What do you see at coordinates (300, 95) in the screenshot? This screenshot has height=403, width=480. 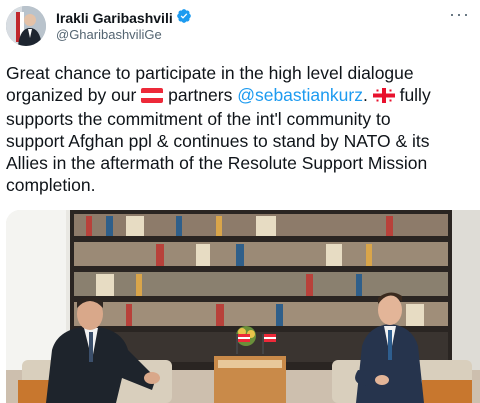 I see `mention-link: @sebastiankurz` at bounding box center [300, 95].